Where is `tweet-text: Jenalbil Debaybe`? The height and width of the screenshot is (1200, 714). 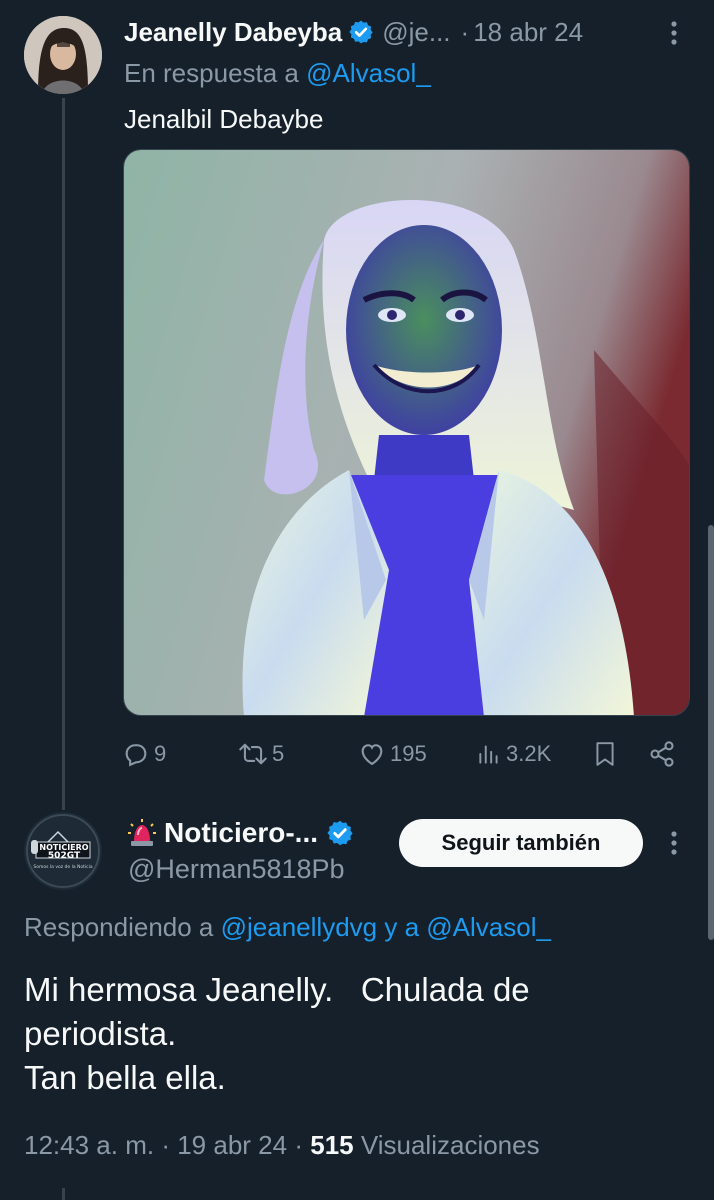
tweet-text: Jenalbil Debaybe is located at coordinates (224, 119).